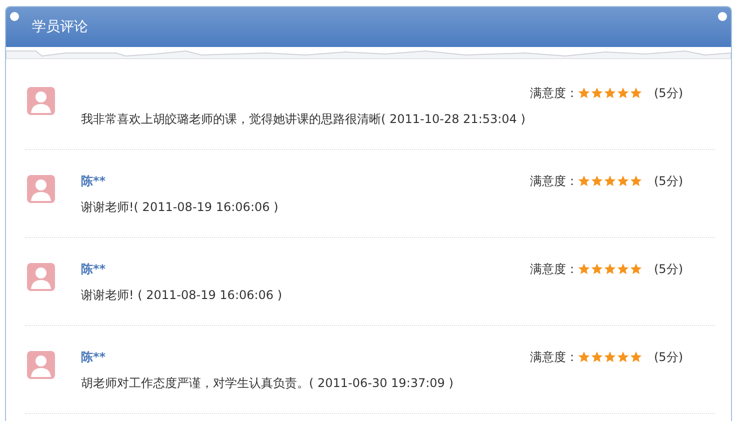  What do you see at coordinates (60, 27) in the screenshot?
I see `panel-title: 学员评论` at bounding box center [60, 27].